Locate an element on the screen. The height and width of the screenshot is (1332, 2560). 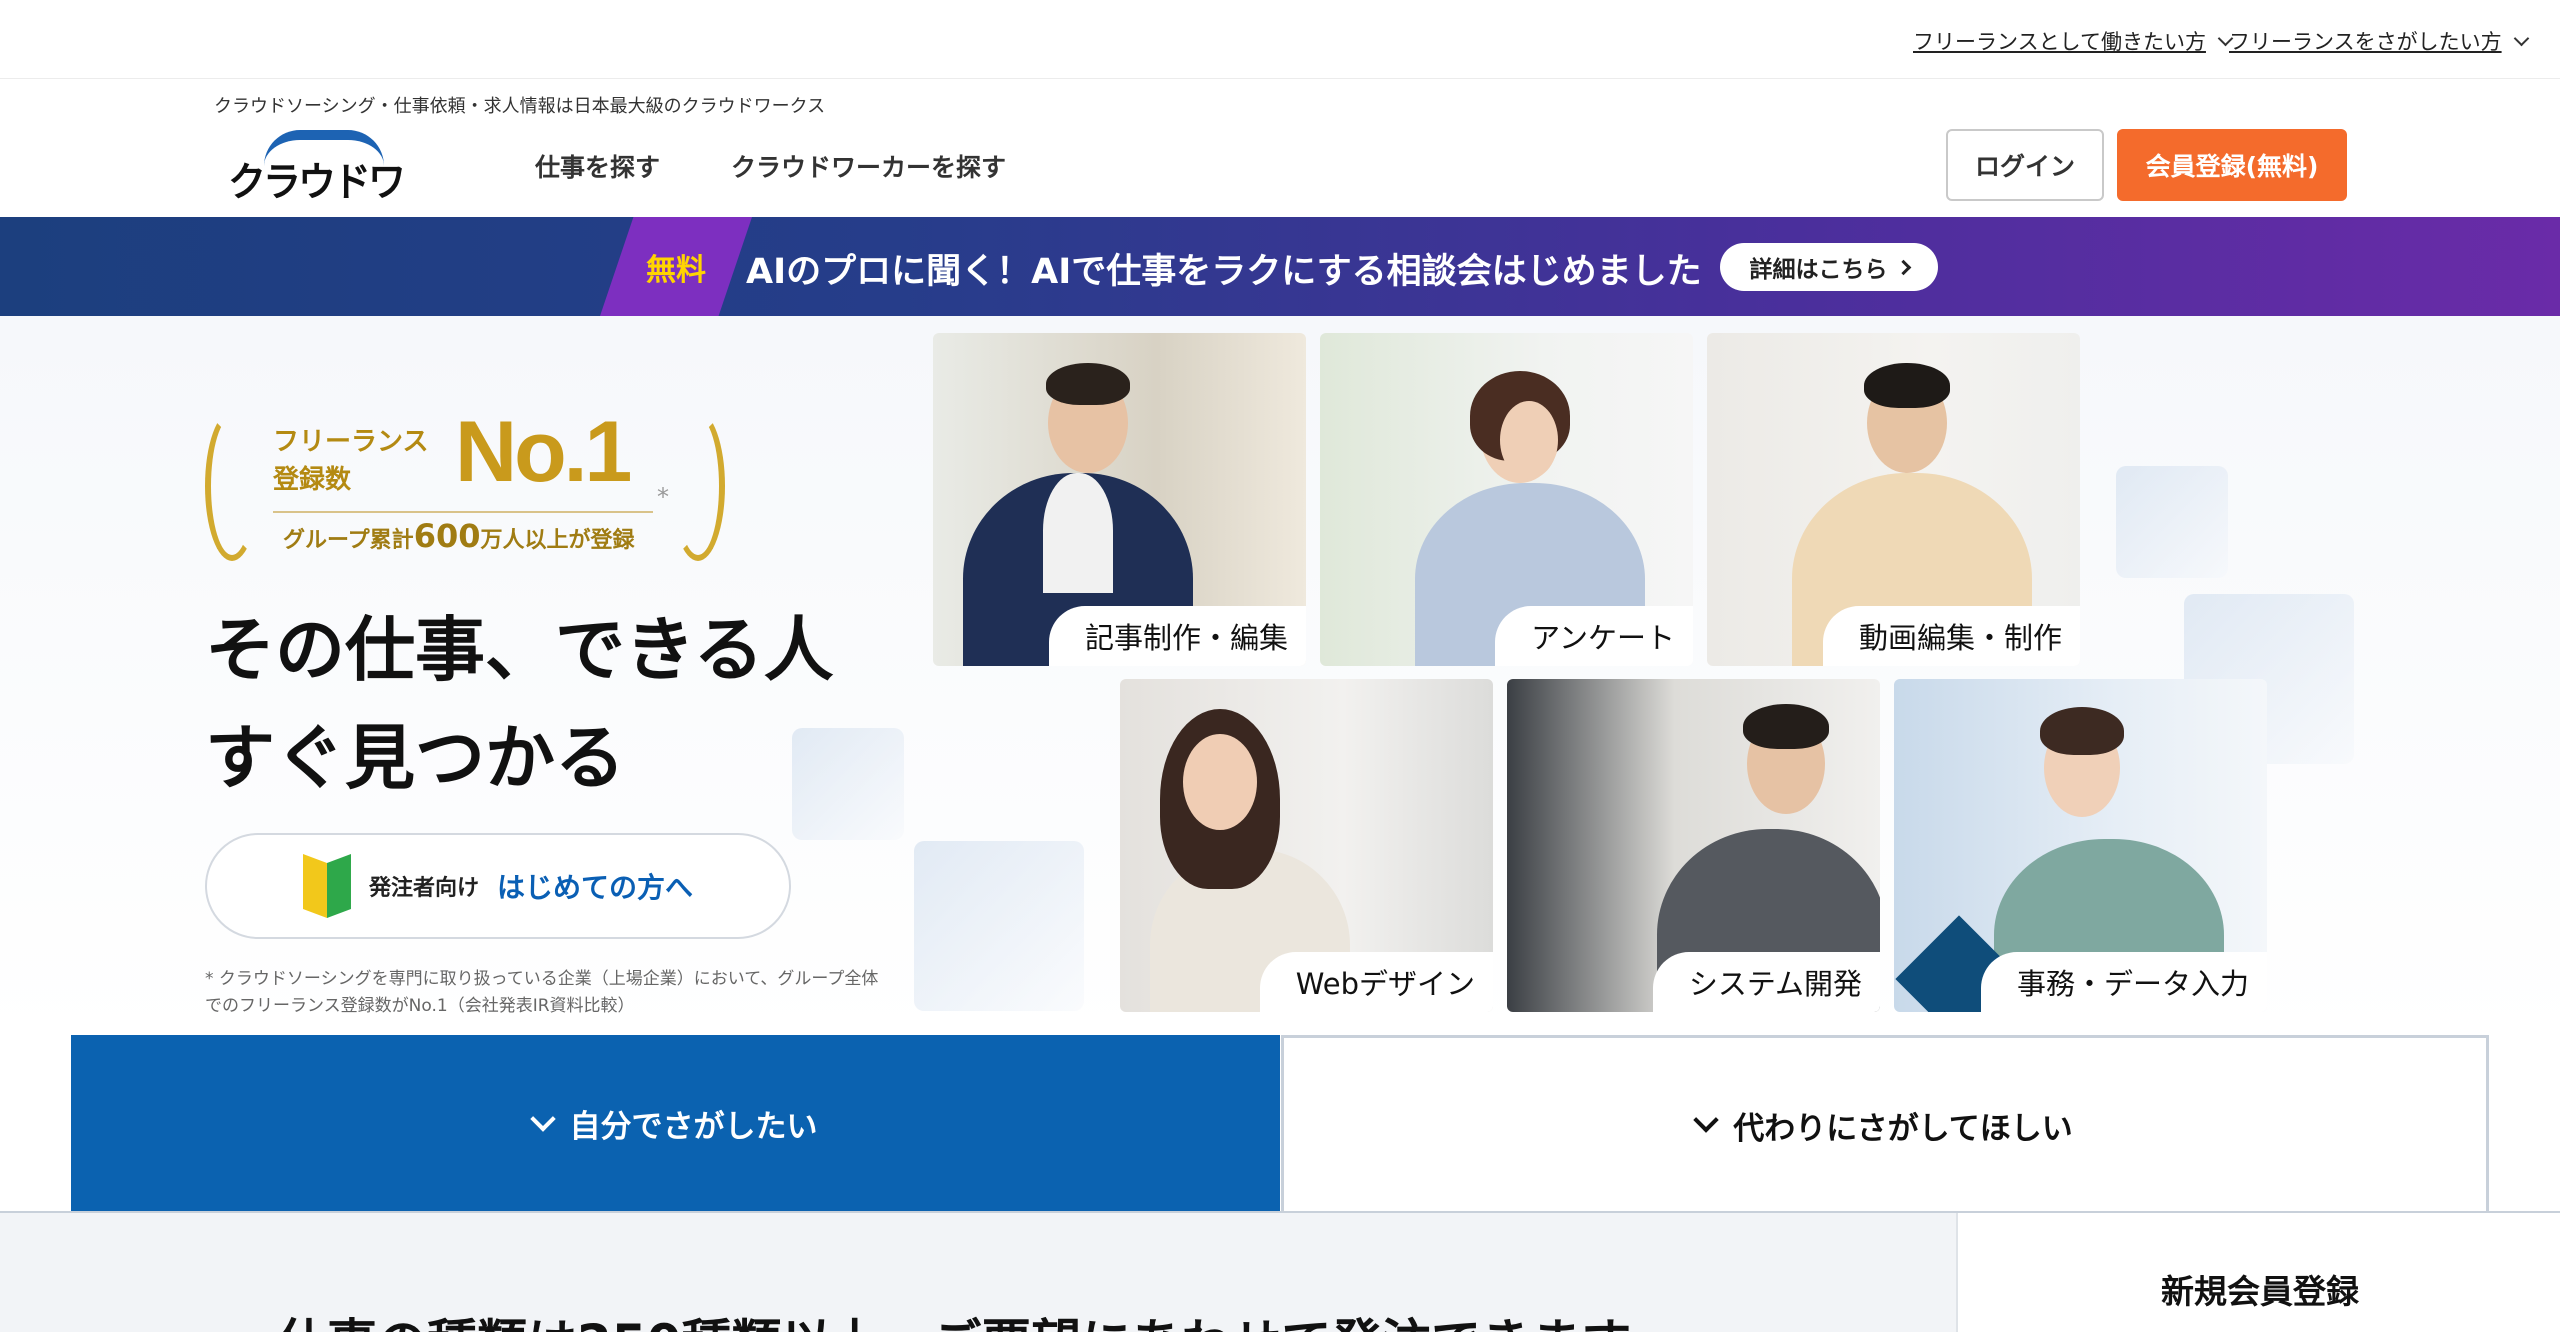
person-shirt is located at coordinates (1078, 533).